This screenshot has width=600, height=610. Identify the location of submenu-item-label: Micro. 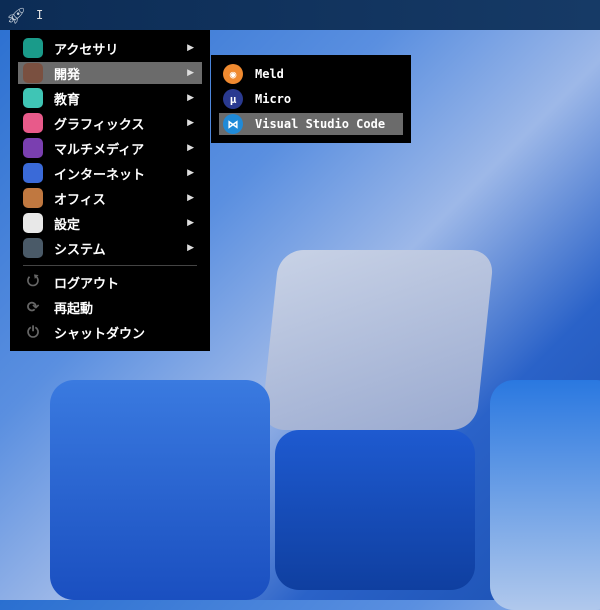
(273, 99).